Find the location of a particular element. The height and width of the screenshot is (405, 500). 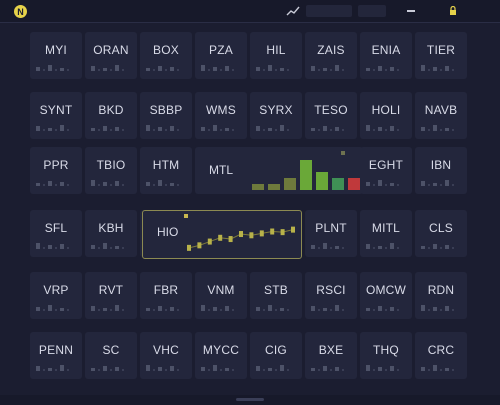

ticker-tile: VHC is located at coordinates (166, 355).